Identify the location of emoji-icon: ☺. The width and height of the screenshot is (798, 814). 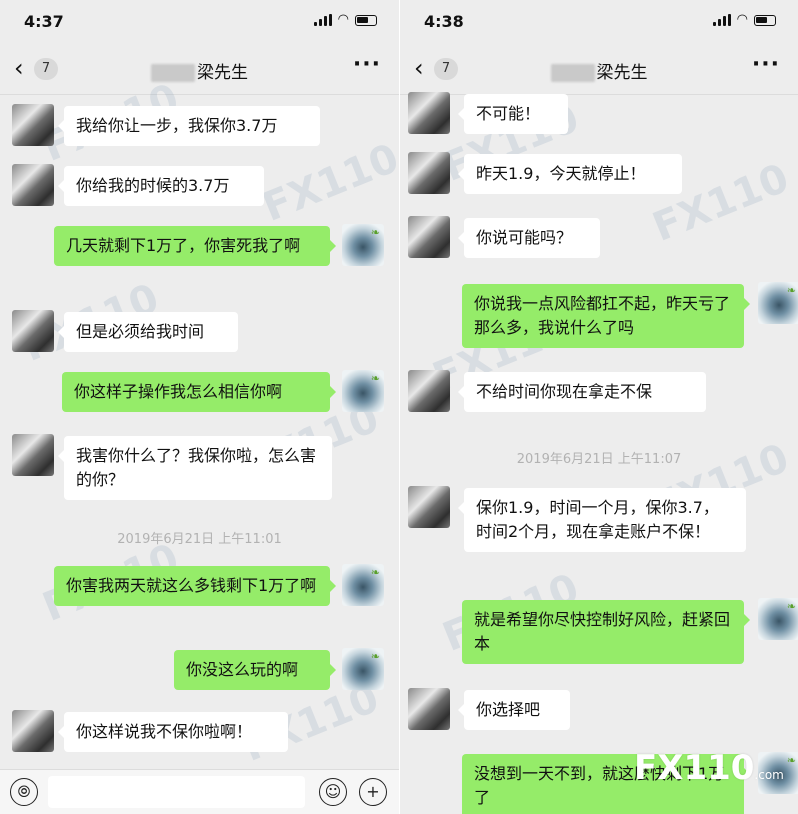
(333, 792).